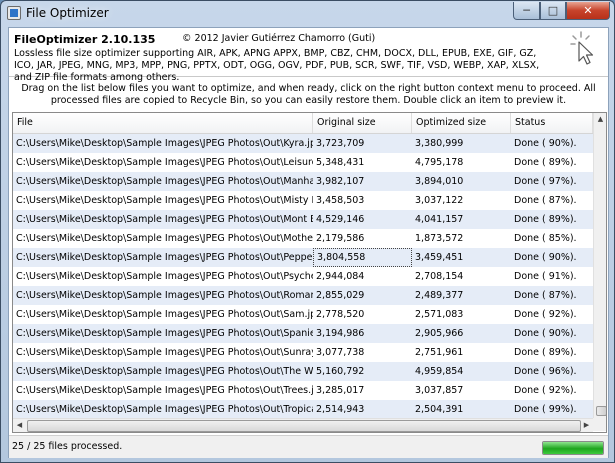 This screenshot has width=615, height=463. Describe the element at coordinates (461, 123) in the screenshot. I see `column-header-optimized-size: Optimized size` at that location.